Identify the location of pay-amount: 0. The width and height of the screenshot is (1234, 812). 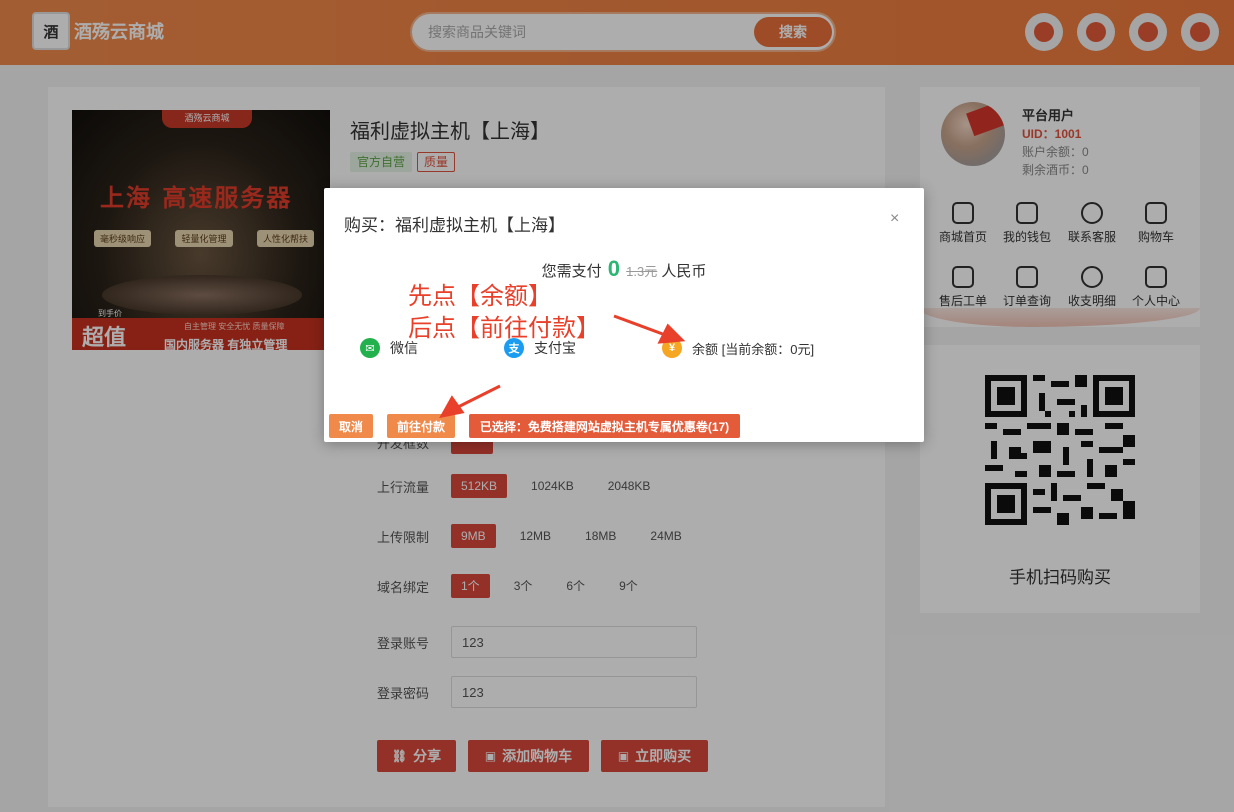
(613, 268).